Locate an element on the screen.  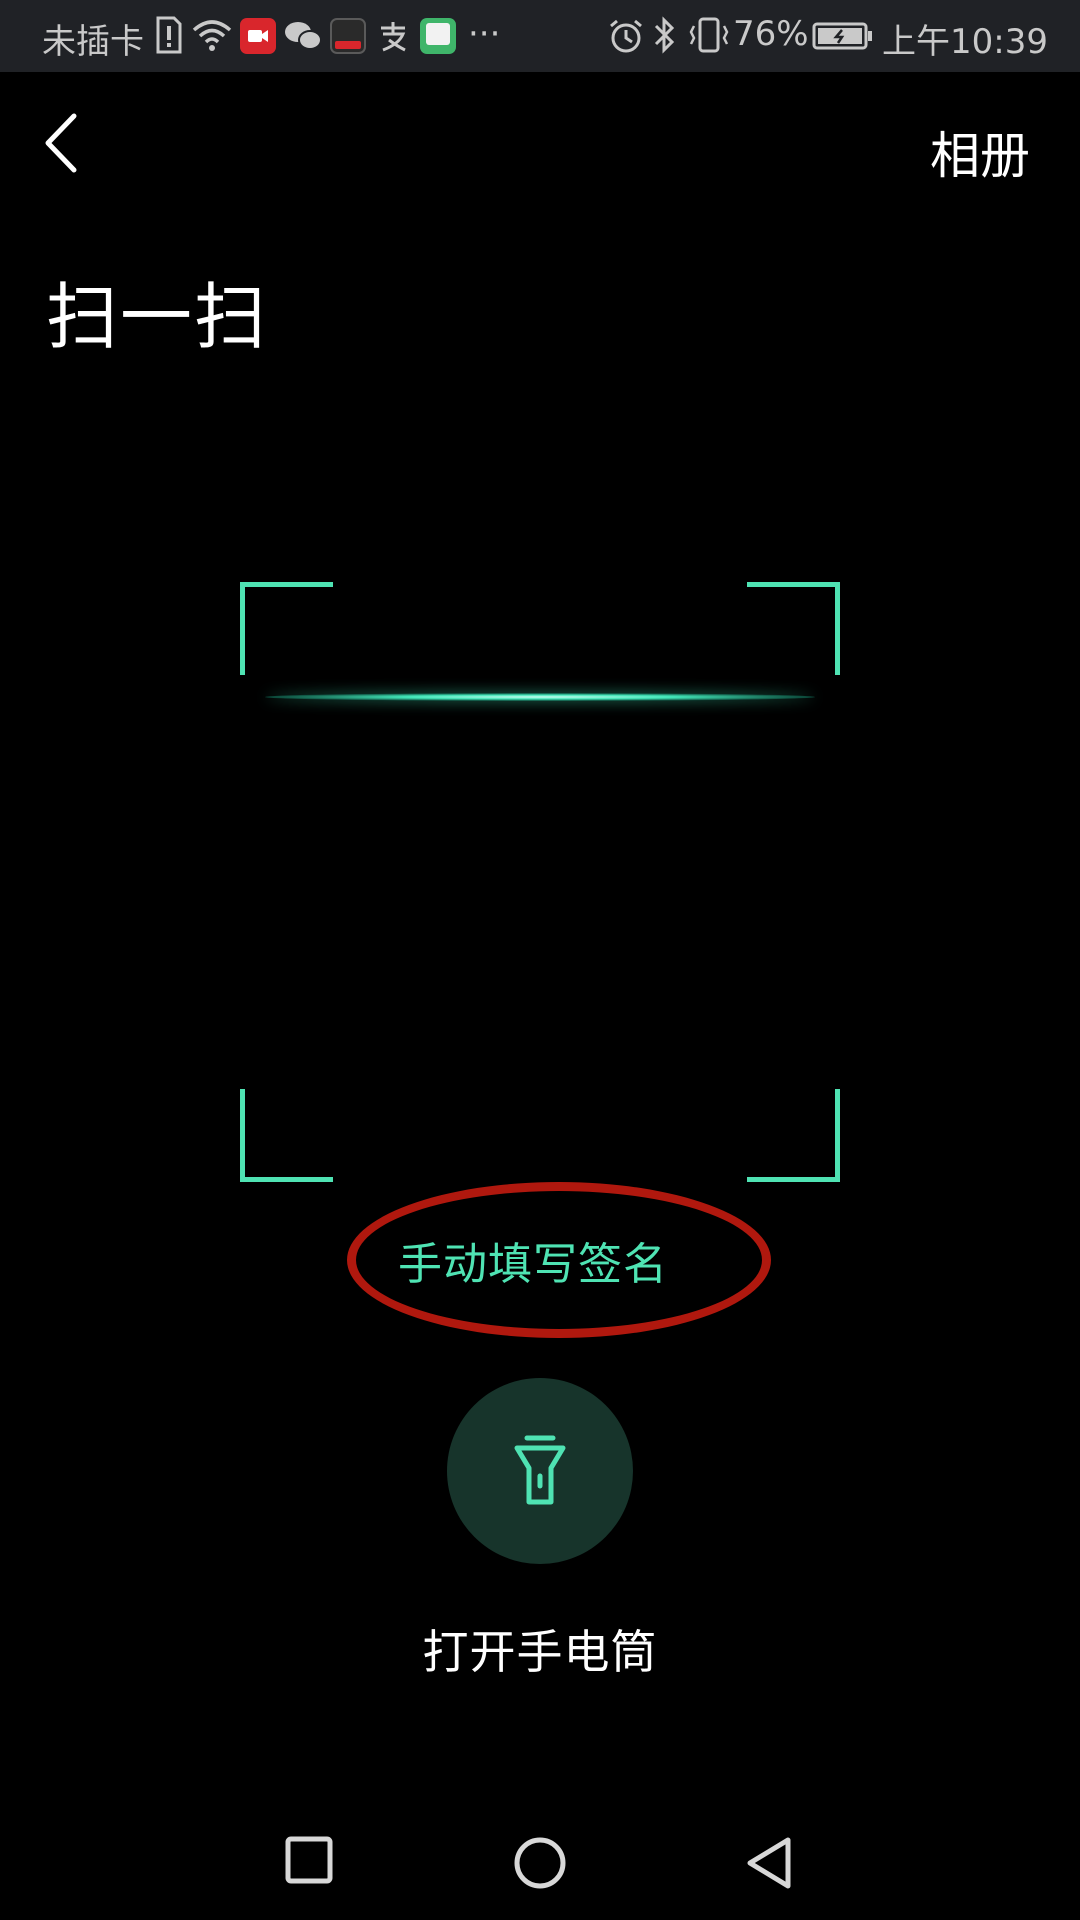
alipay-icon is located at coordinates (393, 37).